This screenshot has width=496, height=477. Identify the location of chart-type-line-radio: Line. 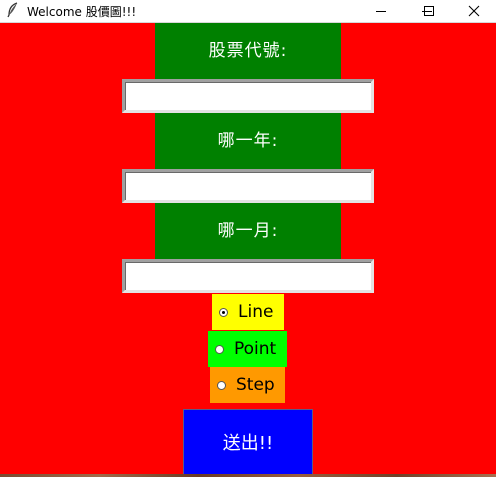
(248, 312).